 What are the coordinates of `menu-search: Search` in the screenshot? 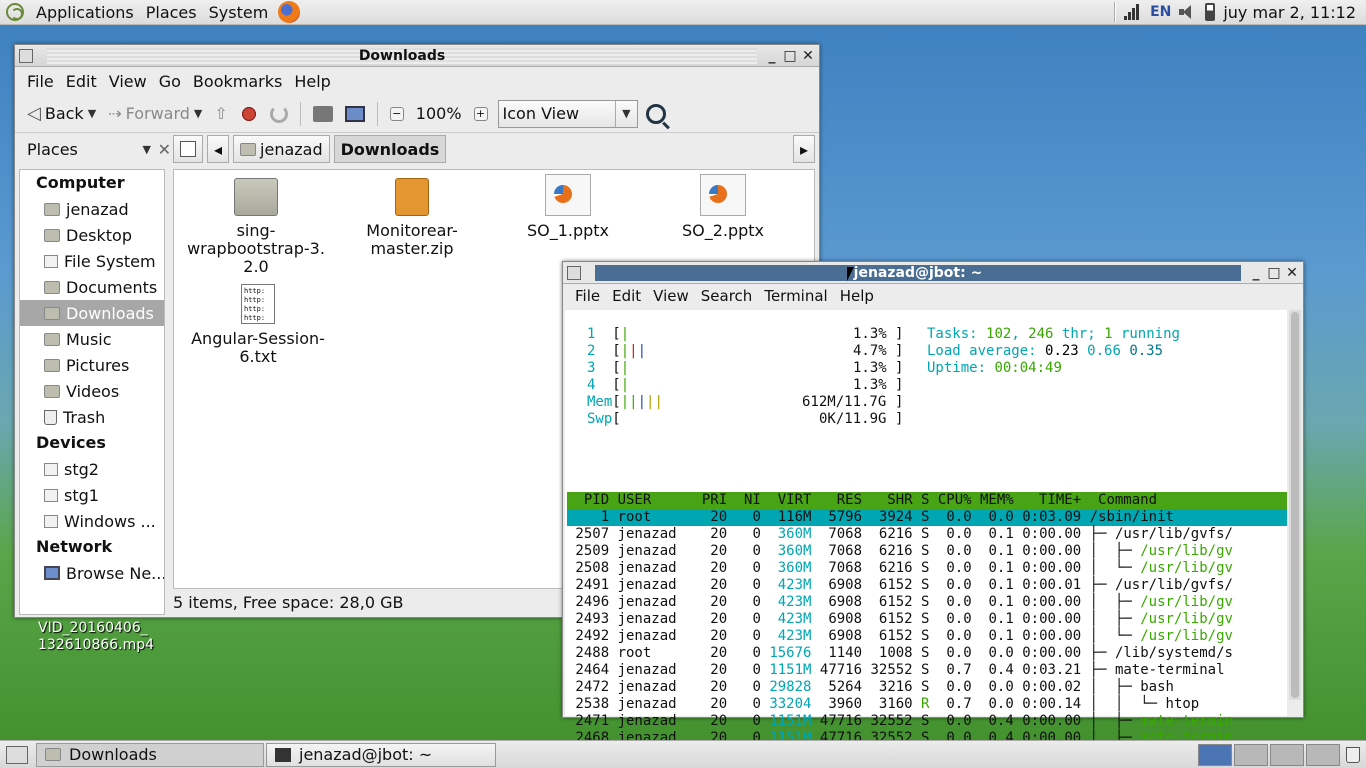 It's located at (727, 296).